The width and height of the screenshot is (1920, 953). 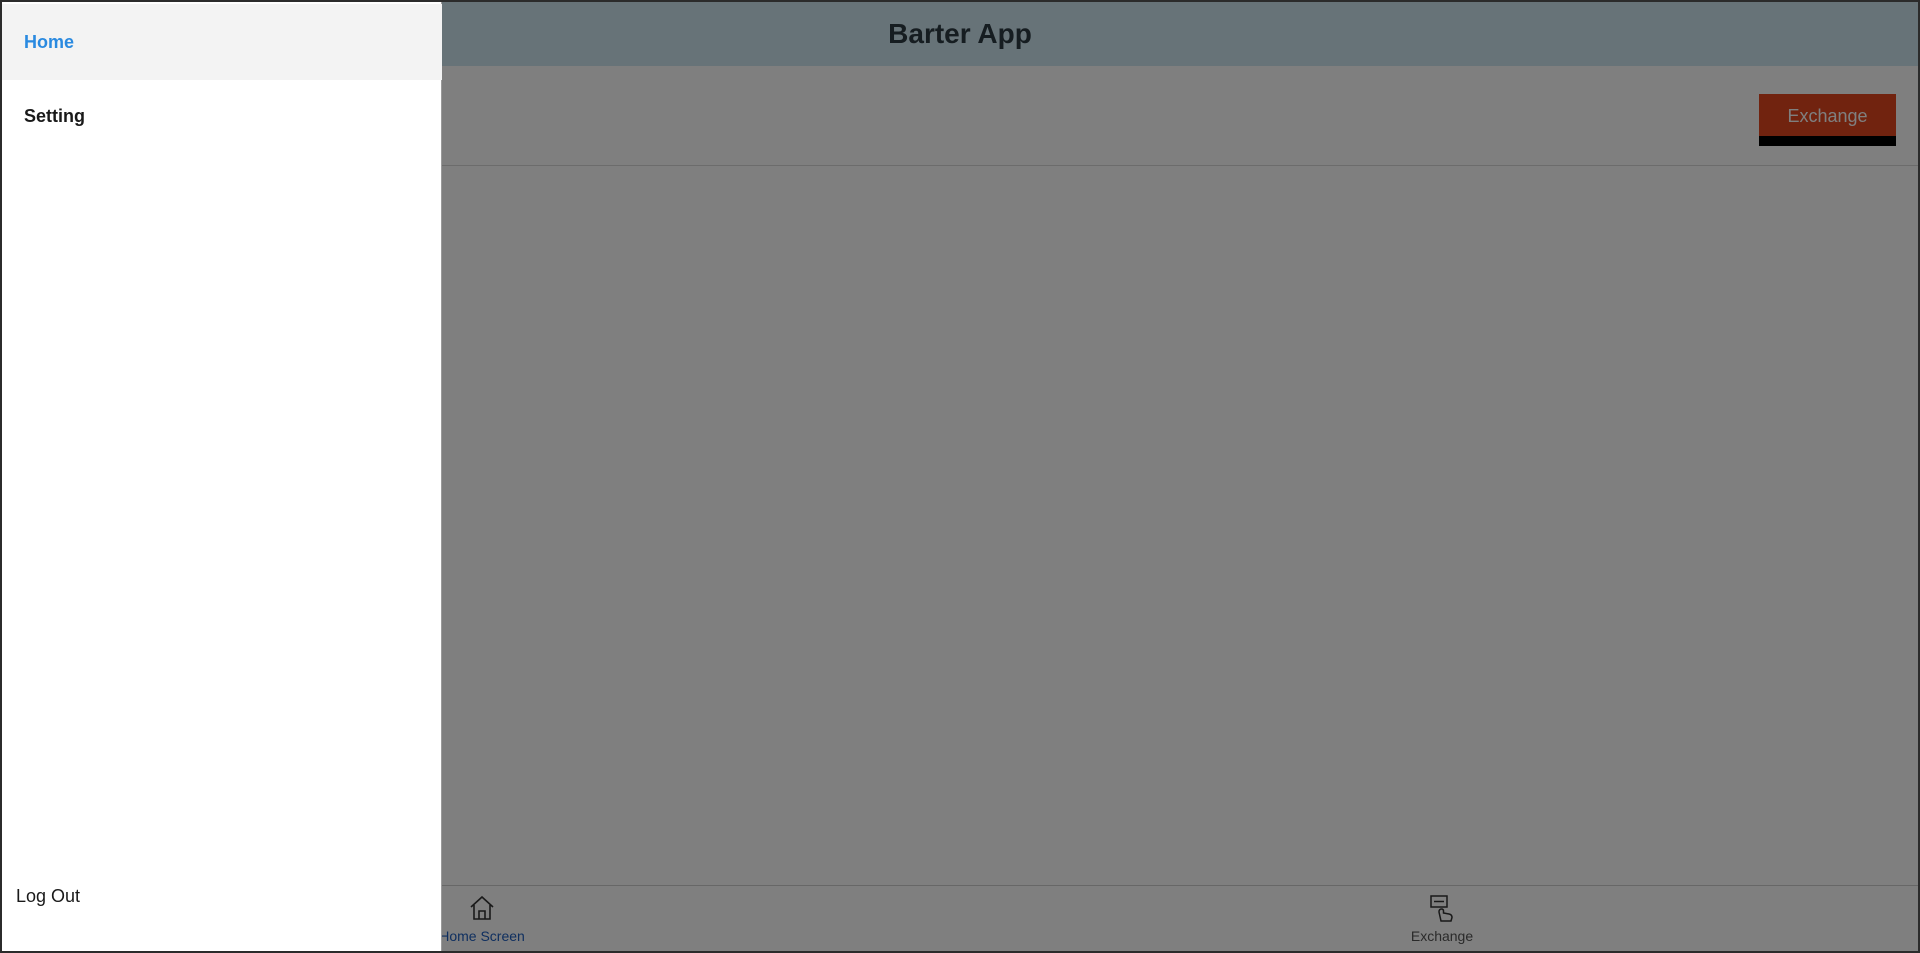 I want to click on logout-button: Log Out, so click(x=48, y=896).